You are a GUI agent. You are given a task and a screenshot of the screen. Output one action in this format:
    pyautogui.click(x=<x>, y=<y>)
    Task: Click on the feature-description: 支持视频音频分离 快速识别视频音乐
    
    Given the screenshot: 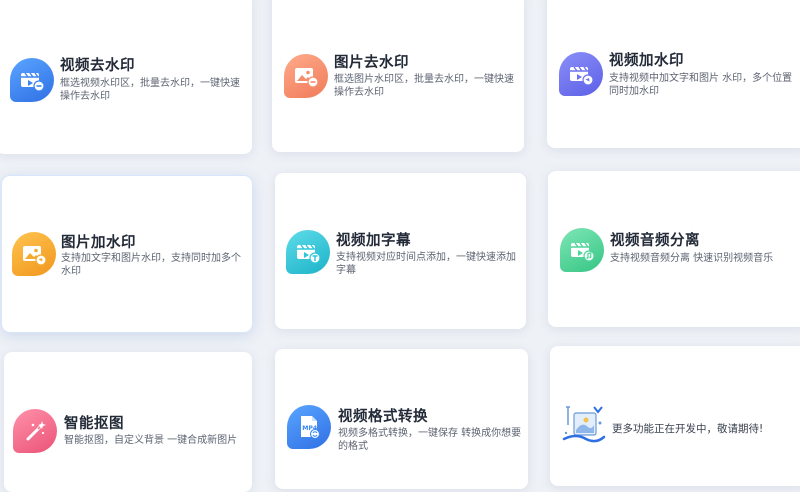 What is the action you would take?
    pyautogui.click(x=692, y=258)
    